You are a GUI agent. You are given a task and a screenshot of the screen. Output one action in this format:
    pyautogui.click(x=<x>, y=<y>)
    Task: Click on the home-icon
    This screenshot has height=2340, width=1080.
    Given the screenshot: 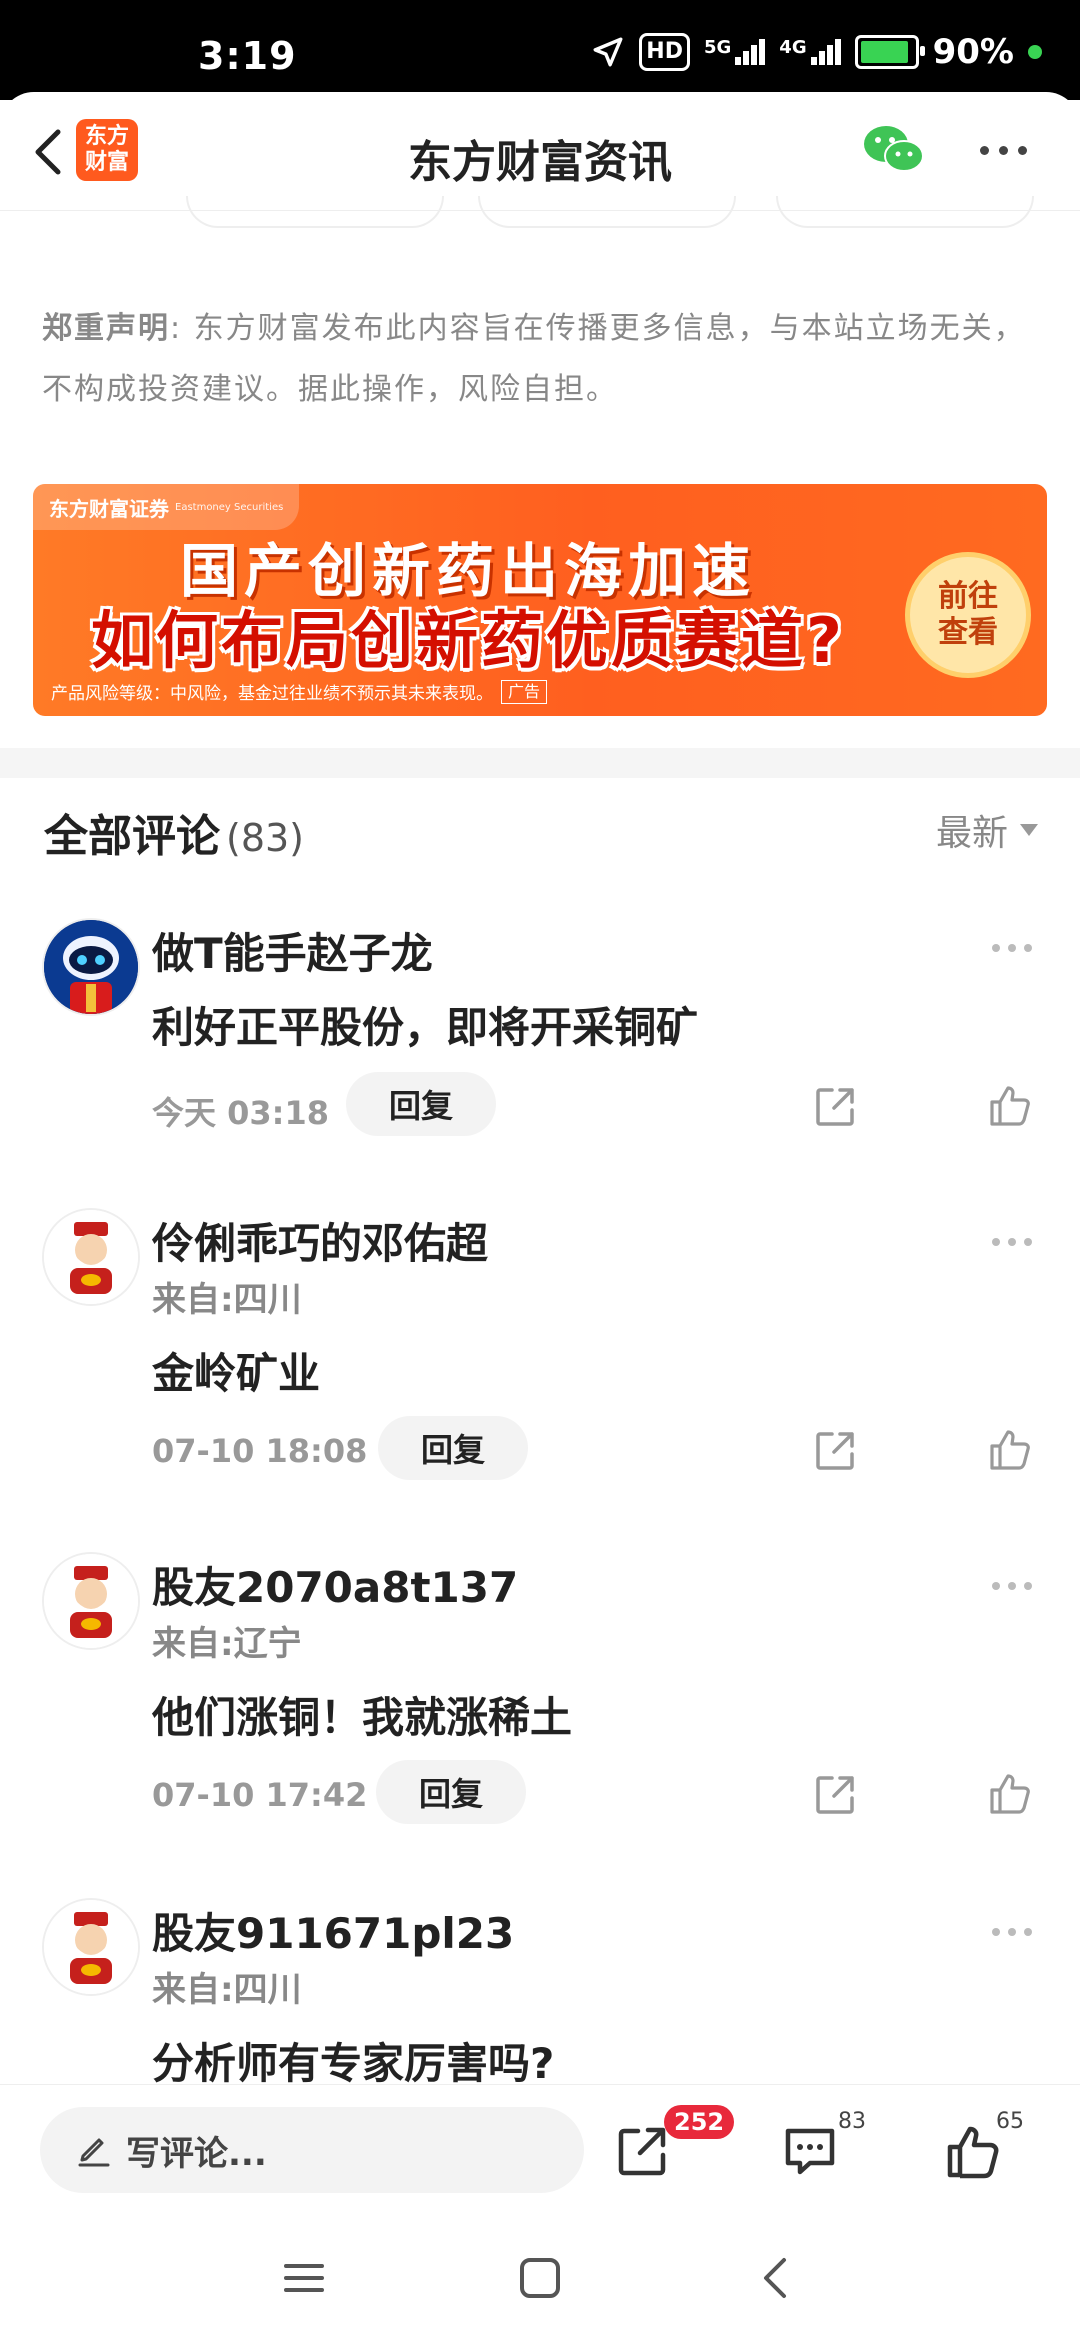 What is the action you would take?
    pyautogui.click(x=540, y=2278)
    